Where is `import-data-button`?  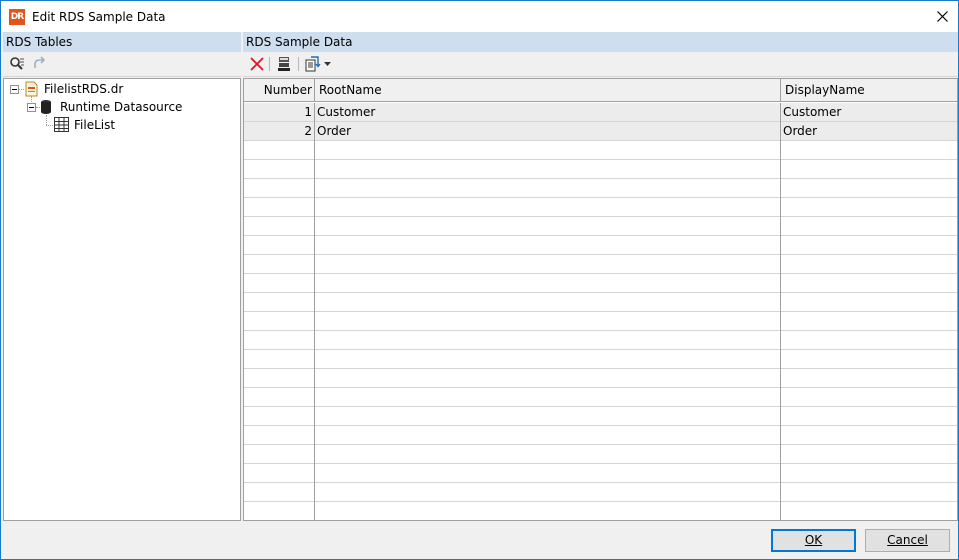
import-data-button is located at coordinates (313, 64).